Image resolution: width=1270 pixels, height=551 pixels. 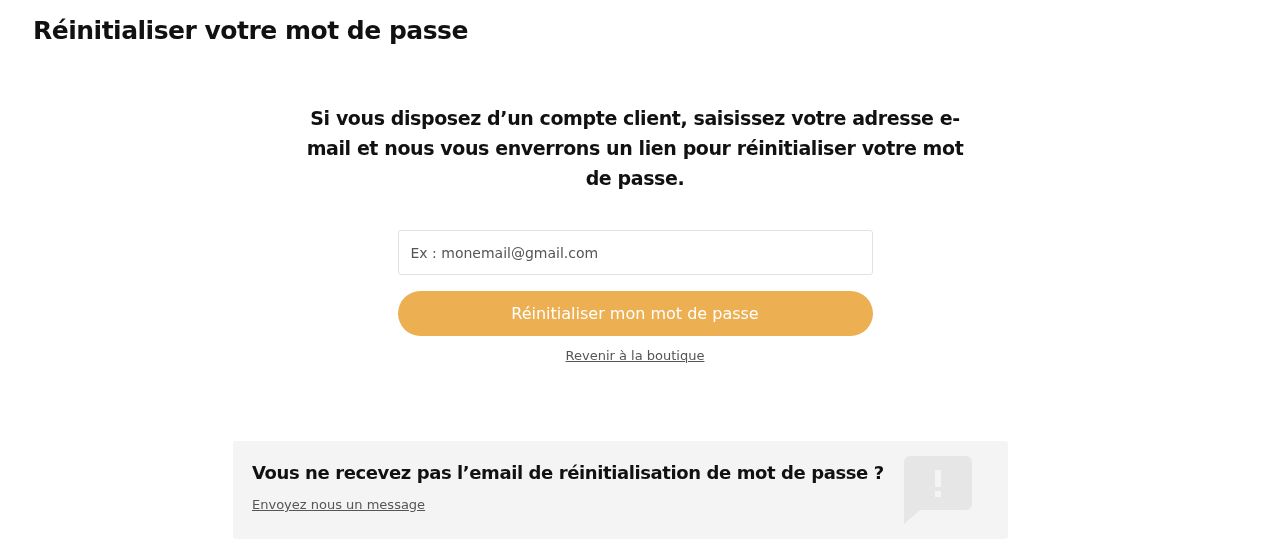 What do you see at coordinates (635, 252) in the screenshot?
I see `email-field: Ex : monemail@gmail.com` at bounding box center [635, 252].